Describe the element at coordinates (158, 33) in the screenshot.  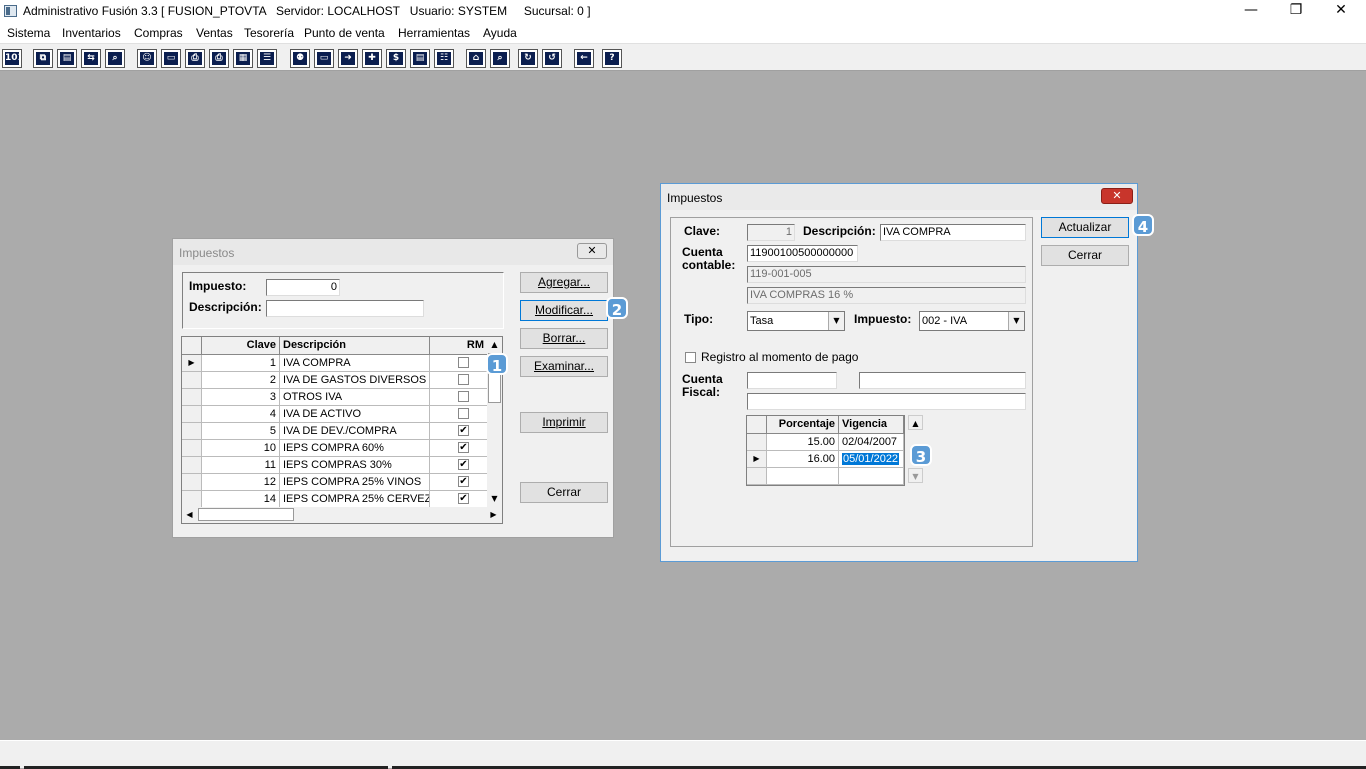
I see `menu-compras: Compras` at that location.